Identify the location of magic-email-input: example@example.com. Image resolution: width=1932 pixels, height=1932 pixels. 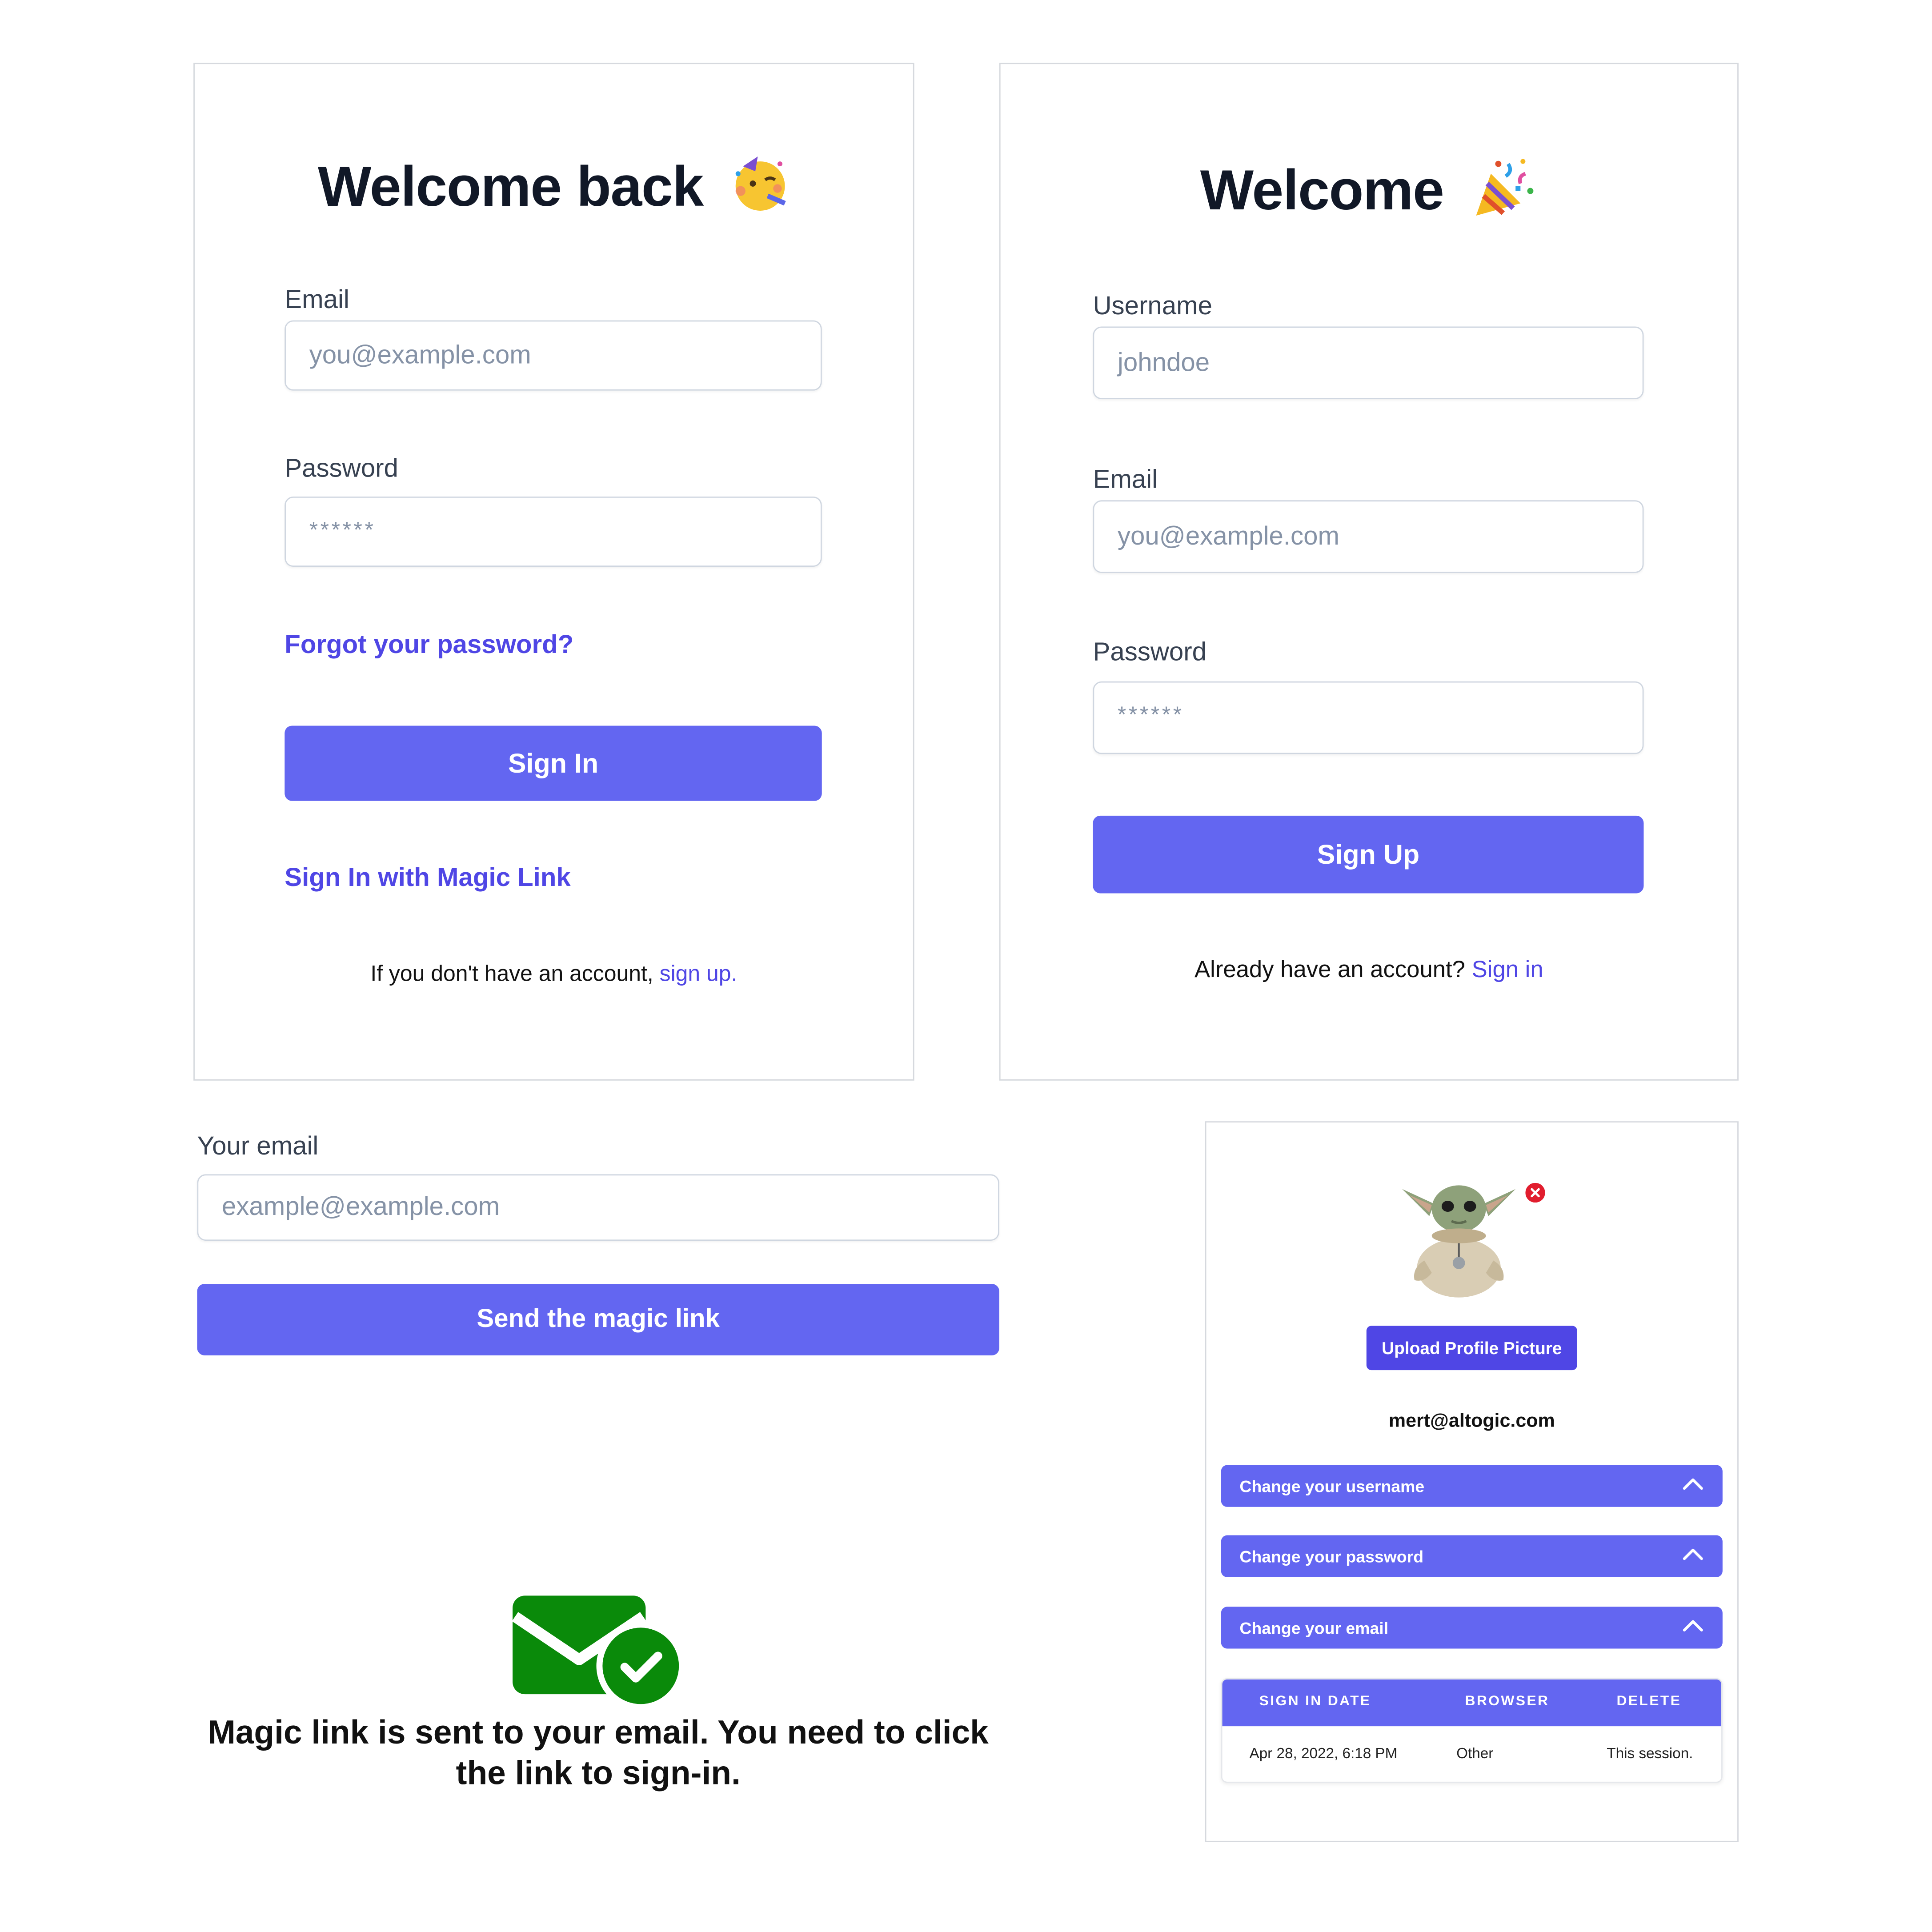
(598, 1207).